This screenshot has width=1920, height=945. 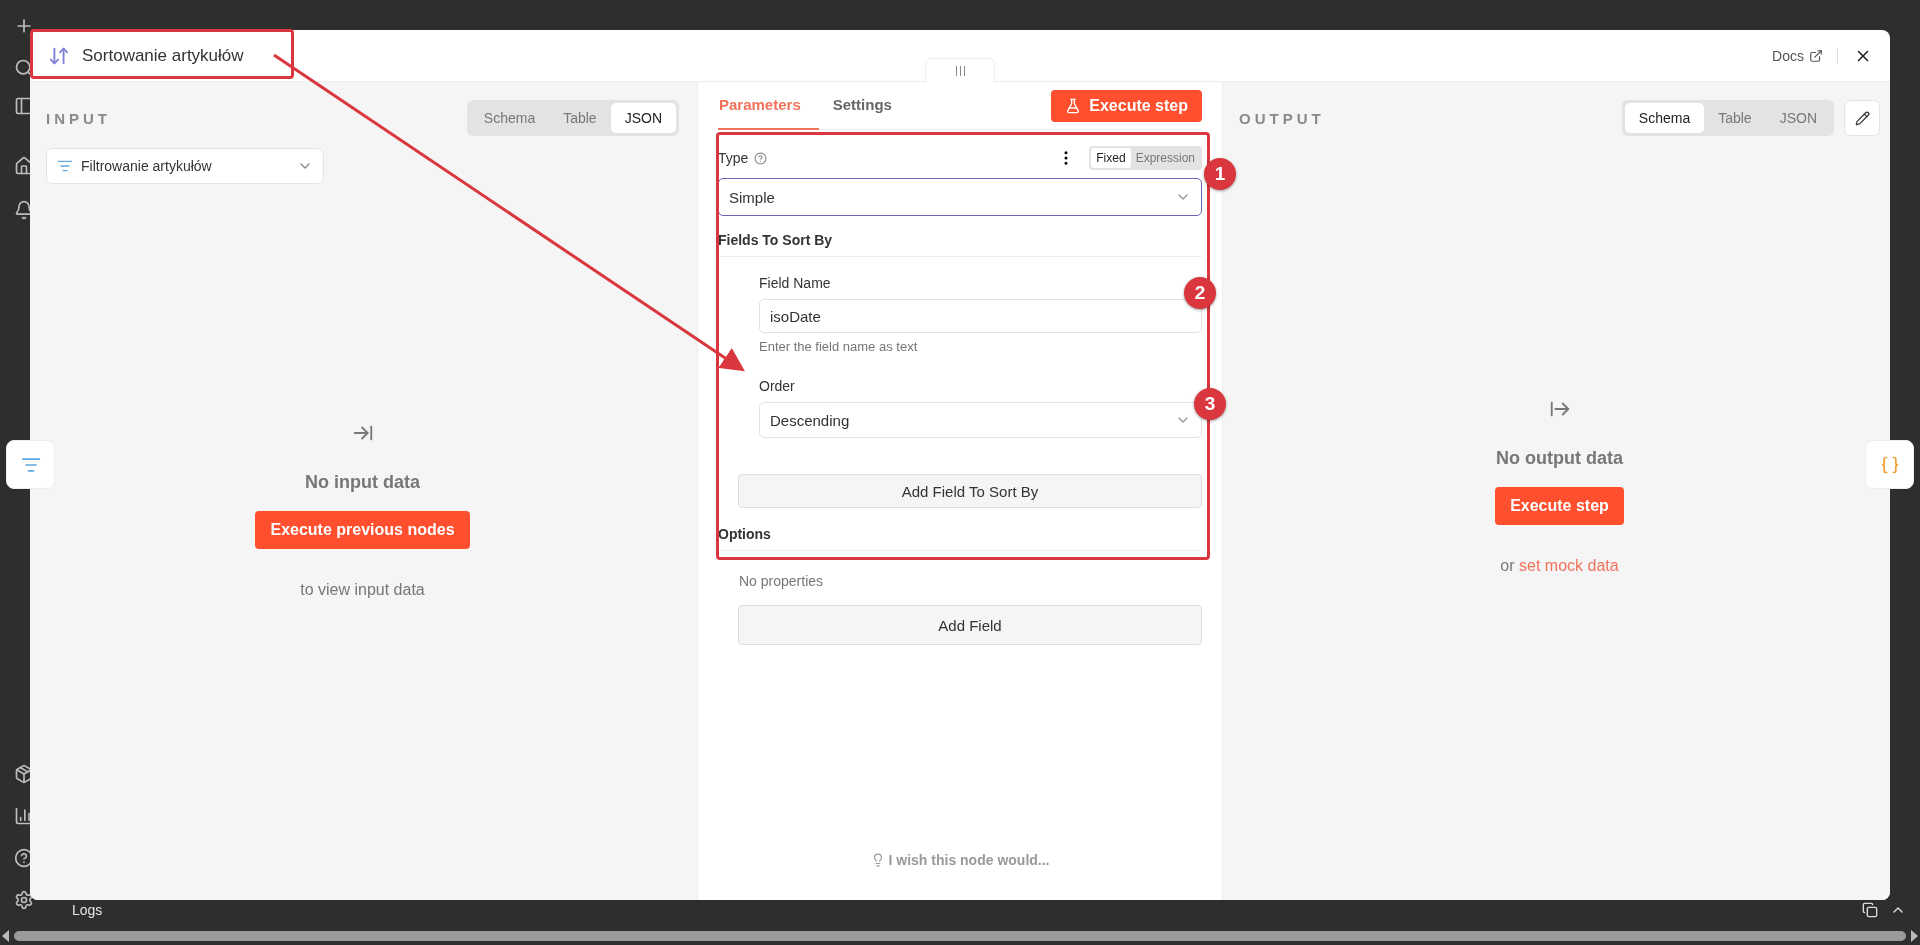 What do you see at coordinates (1073, 105) in the screenshot?
I see `flask-icon` at bounding box center [1073, 105].